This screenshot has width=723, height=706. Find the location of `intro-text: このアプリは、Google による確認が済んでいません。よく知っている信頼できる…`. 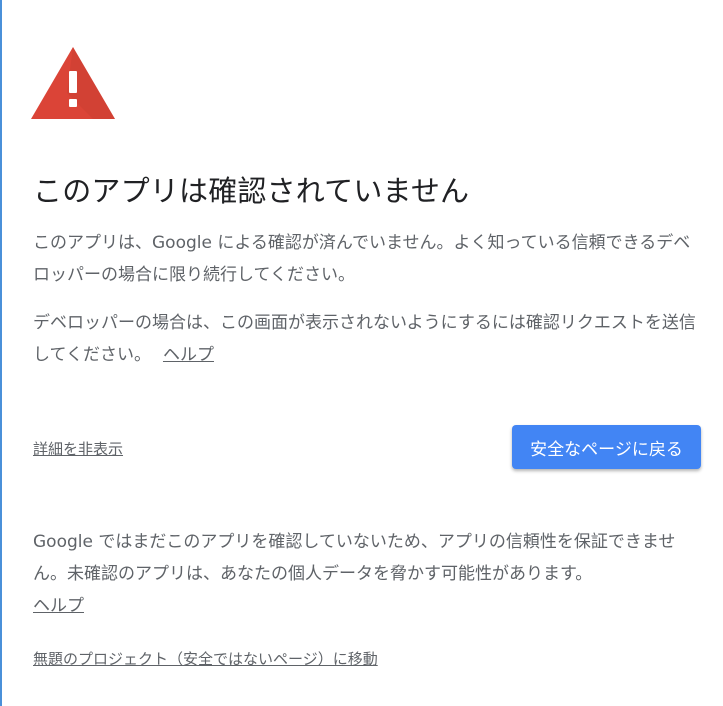

intro-text: このアプリは、Google による確認が済んでいません。よく知っている信頼できる… is located at coordinates (362, 259).